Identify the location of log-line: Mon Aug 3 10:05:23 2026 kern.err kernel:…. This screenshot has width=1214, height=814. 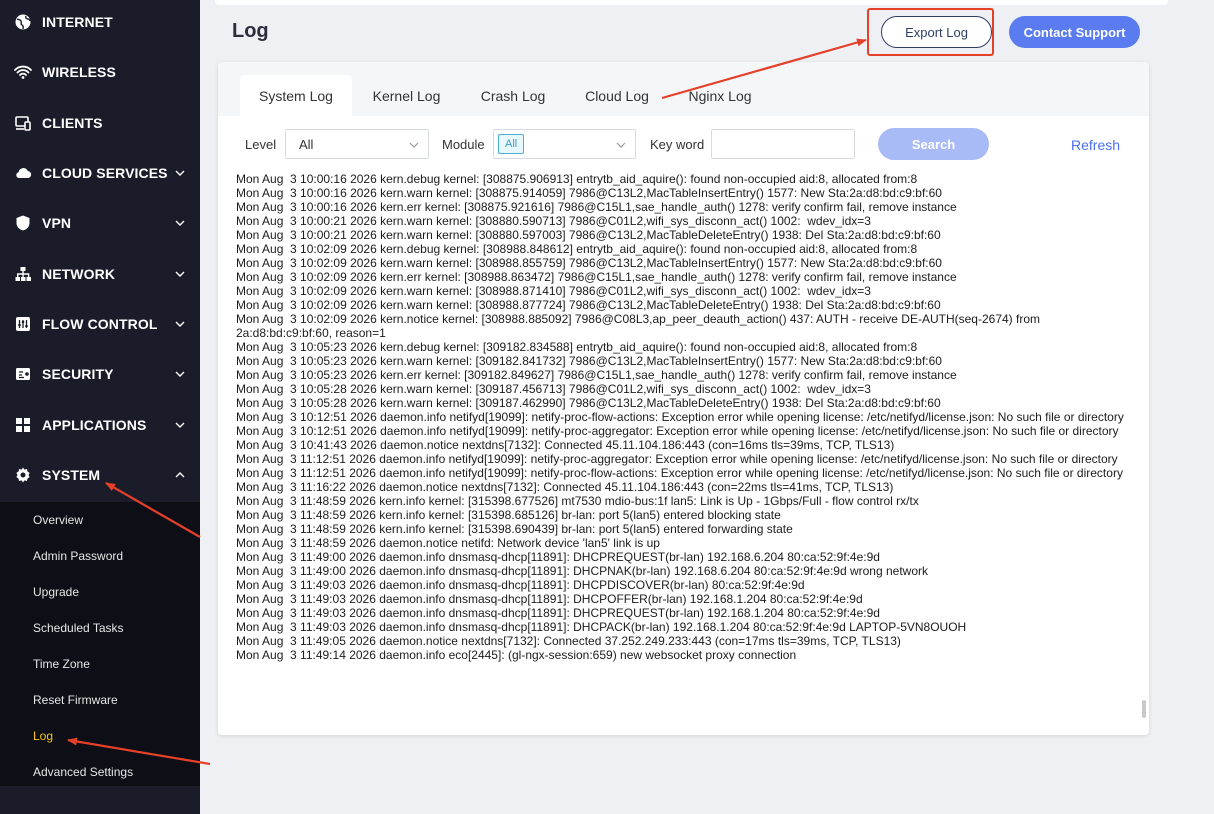
(596, 375).